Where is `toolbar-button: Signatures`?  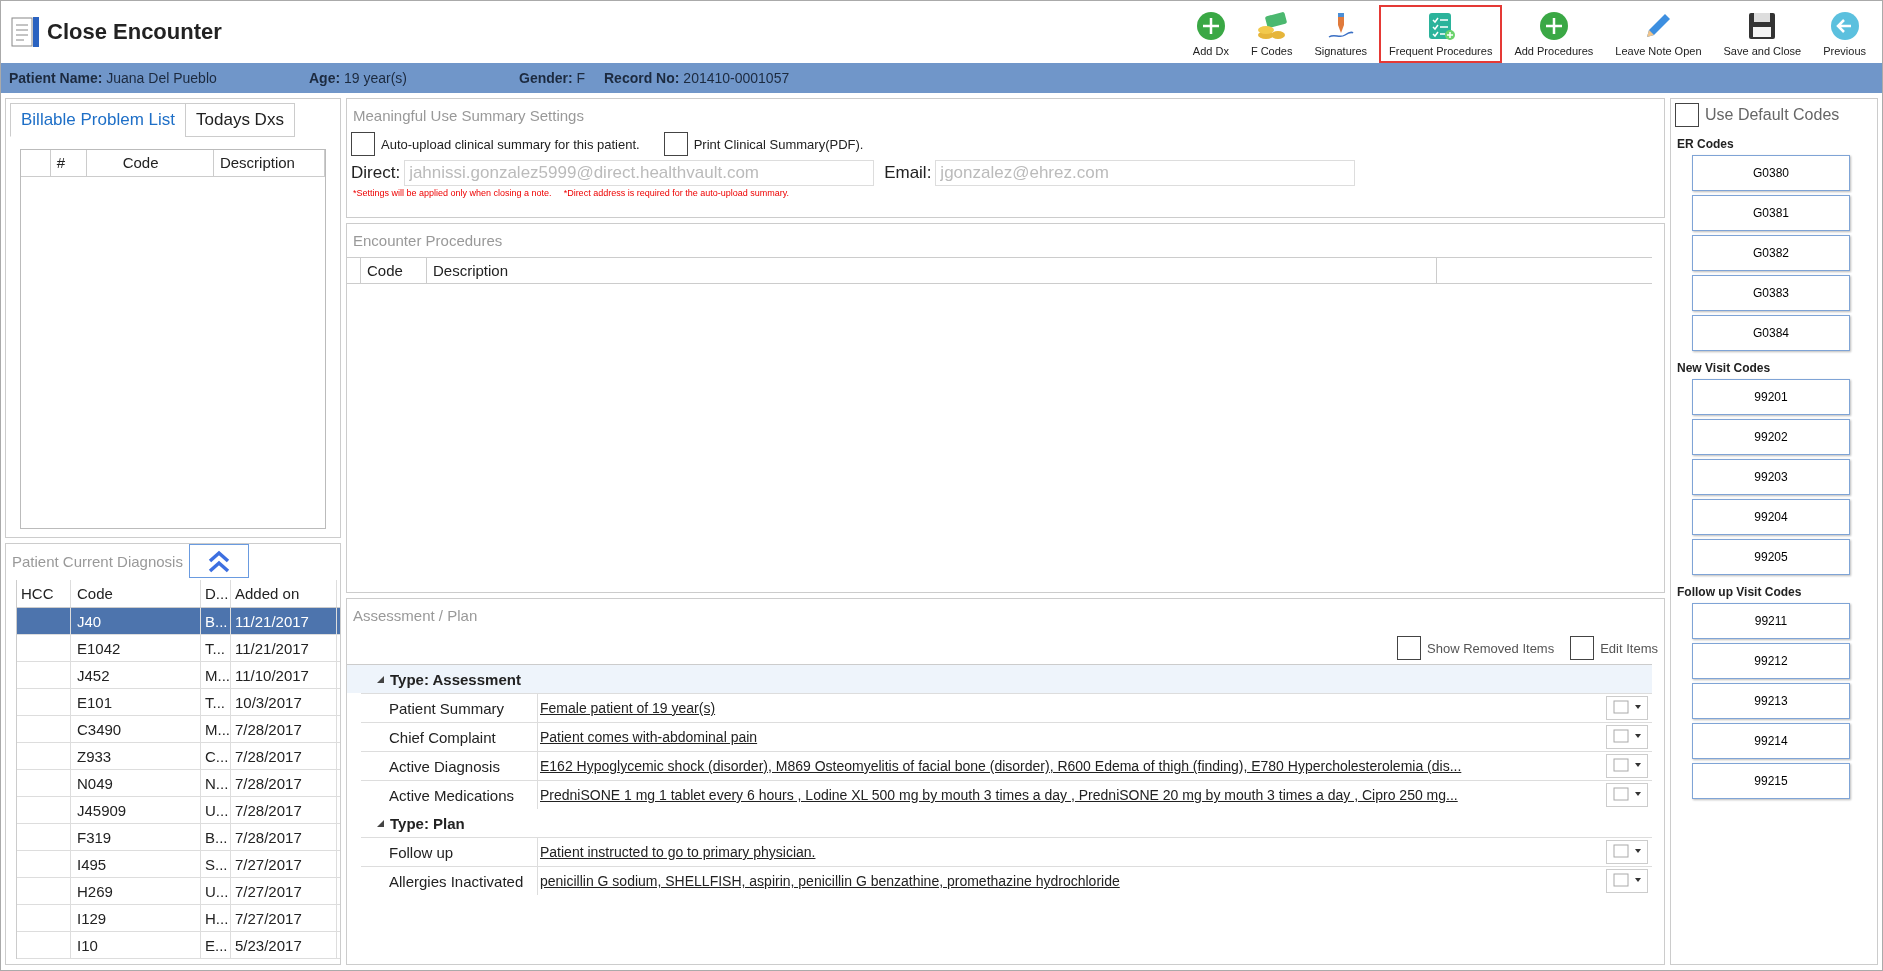 toolbar-button: Signatures is located at coordinates (1341, 34).